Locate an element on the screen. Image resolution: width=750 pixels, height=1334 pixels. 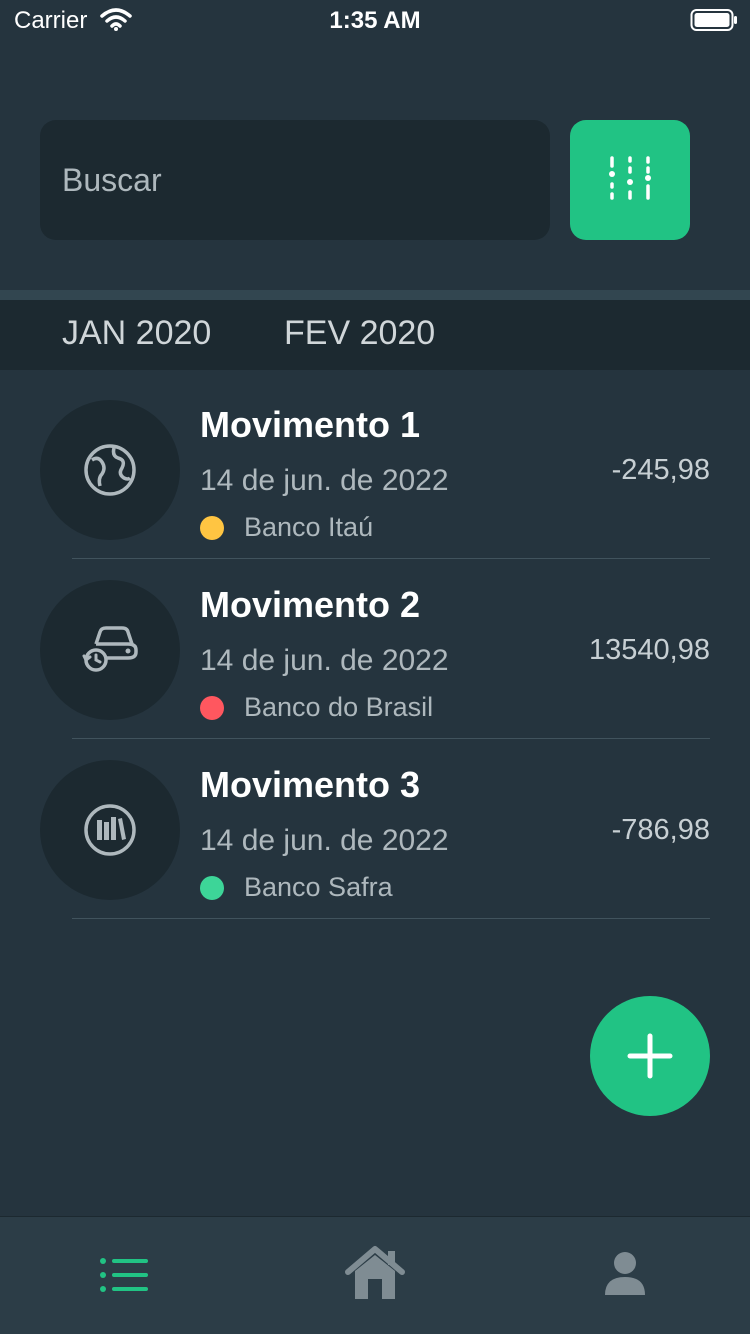
battery-icon is located at coordinates (713, 20).